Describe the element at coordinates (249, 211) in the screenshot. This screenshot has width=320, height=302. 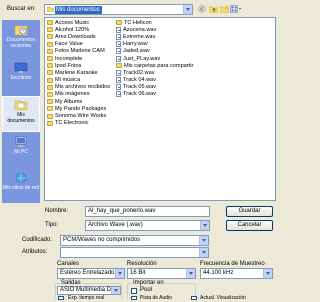
I see `guardar-button: Guardar` at that location.